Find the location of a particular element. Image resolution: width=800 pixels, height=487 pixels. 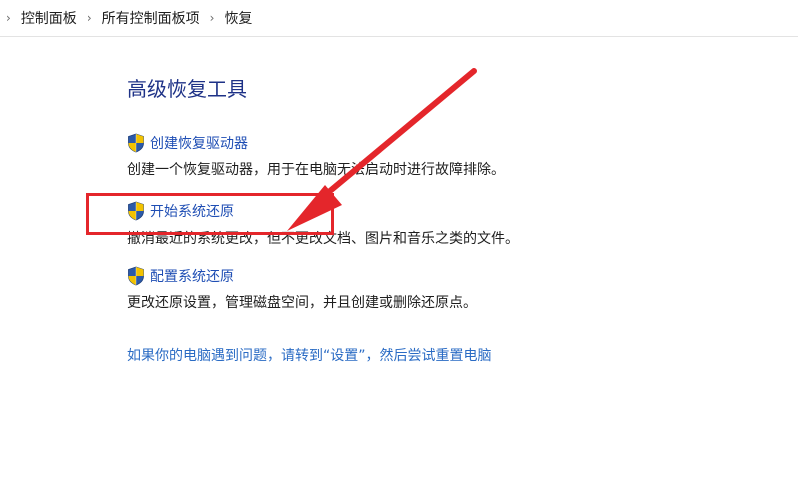

reset-pc-settings-link: 如果你的电脑遇到问题，请转到“设置”，然后尝试重置电脑 is located at coordinates (309, 355).